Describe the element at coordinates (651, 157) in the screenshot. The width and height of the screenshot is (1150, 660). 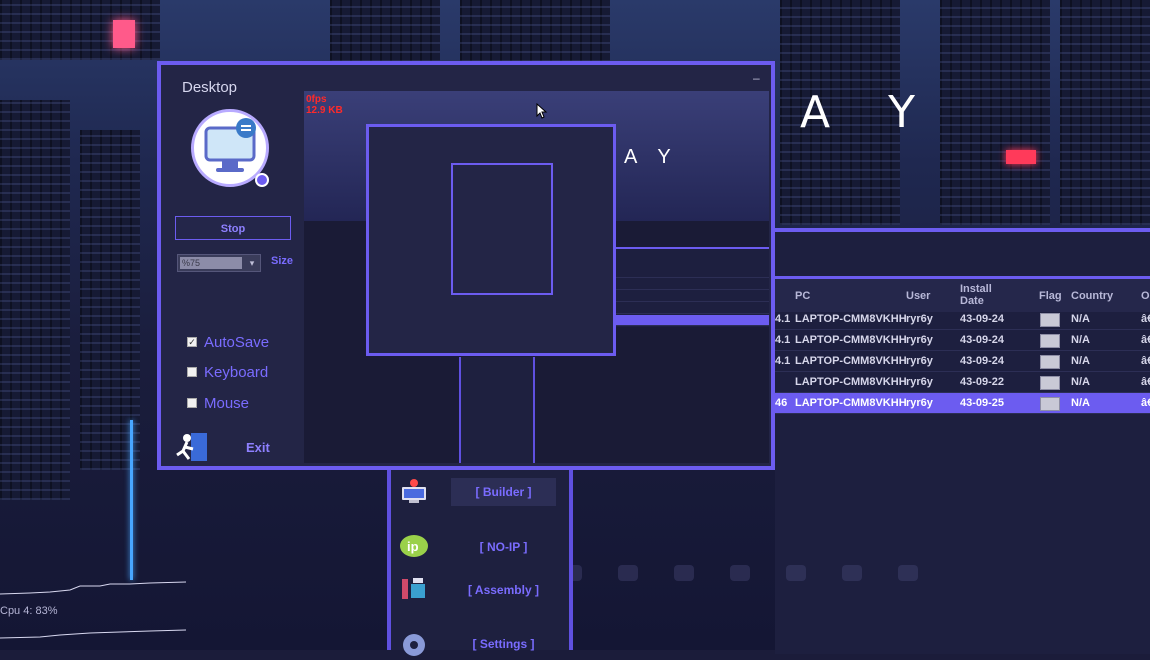
I see `preview-title: A Y` at that location.